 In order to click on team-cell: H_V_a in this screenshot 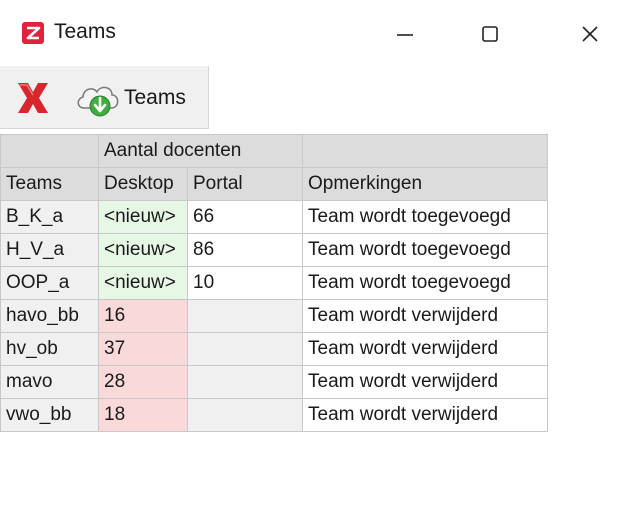, I will do `click(49, 250)`.